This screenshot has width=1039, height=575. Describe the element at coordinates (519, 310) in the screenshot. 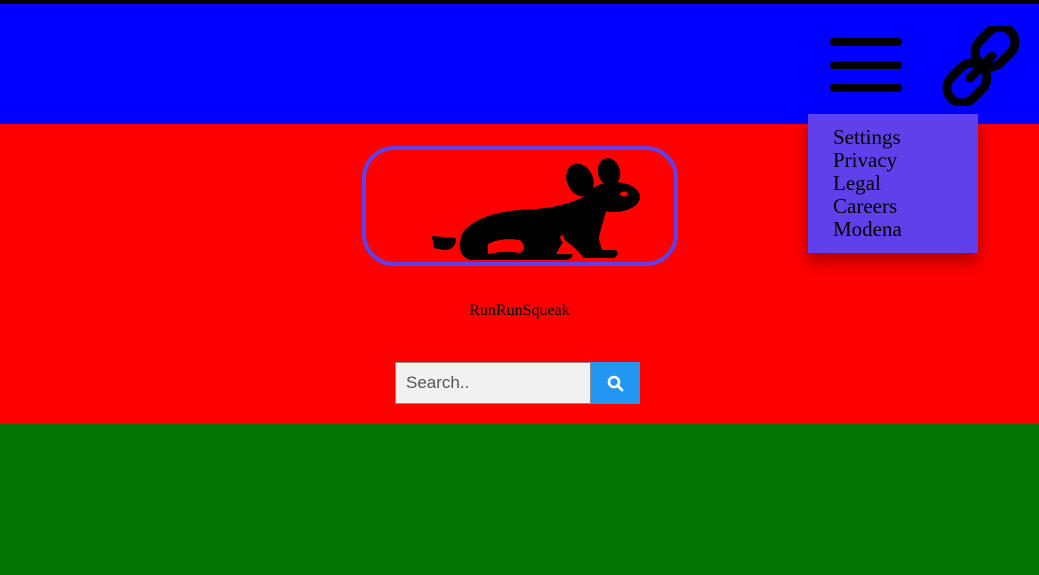

I see `brand-name: RunRunSqueak` at that location.